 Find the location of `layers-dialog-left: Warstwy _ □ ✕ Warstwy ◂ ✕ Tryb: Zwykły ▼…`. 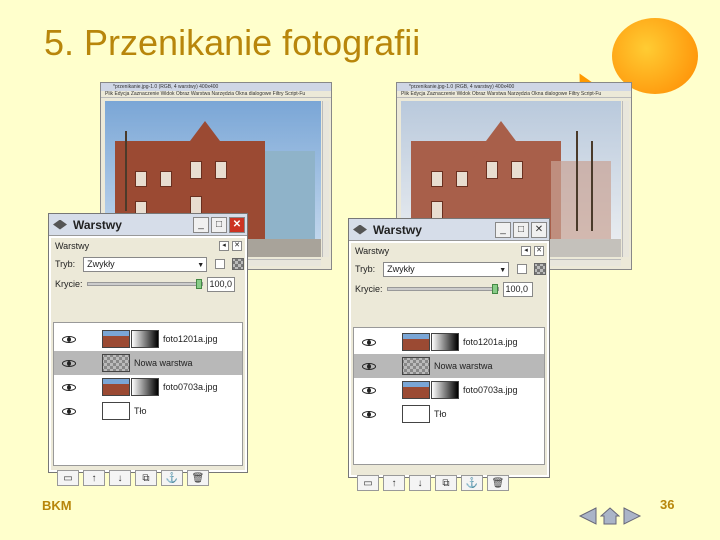

layers-dialog-left: Warstwy _ □ ✕ Warstwy ◂ ✕ Tryb: Zwykły ▼… is located at coordinates (148, 349).